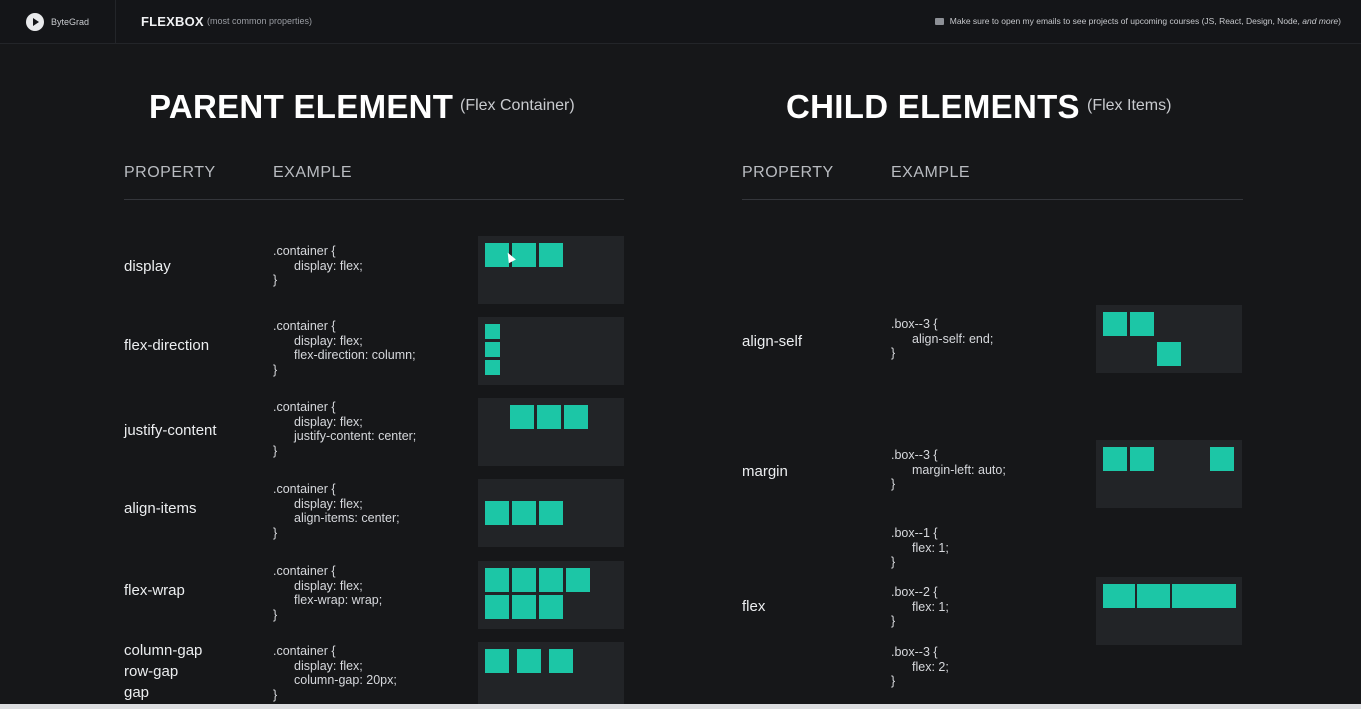 This screenshot has height=709, width=1361. I want to click on parent-col-example: EXAMPLE, so click(313, 172).